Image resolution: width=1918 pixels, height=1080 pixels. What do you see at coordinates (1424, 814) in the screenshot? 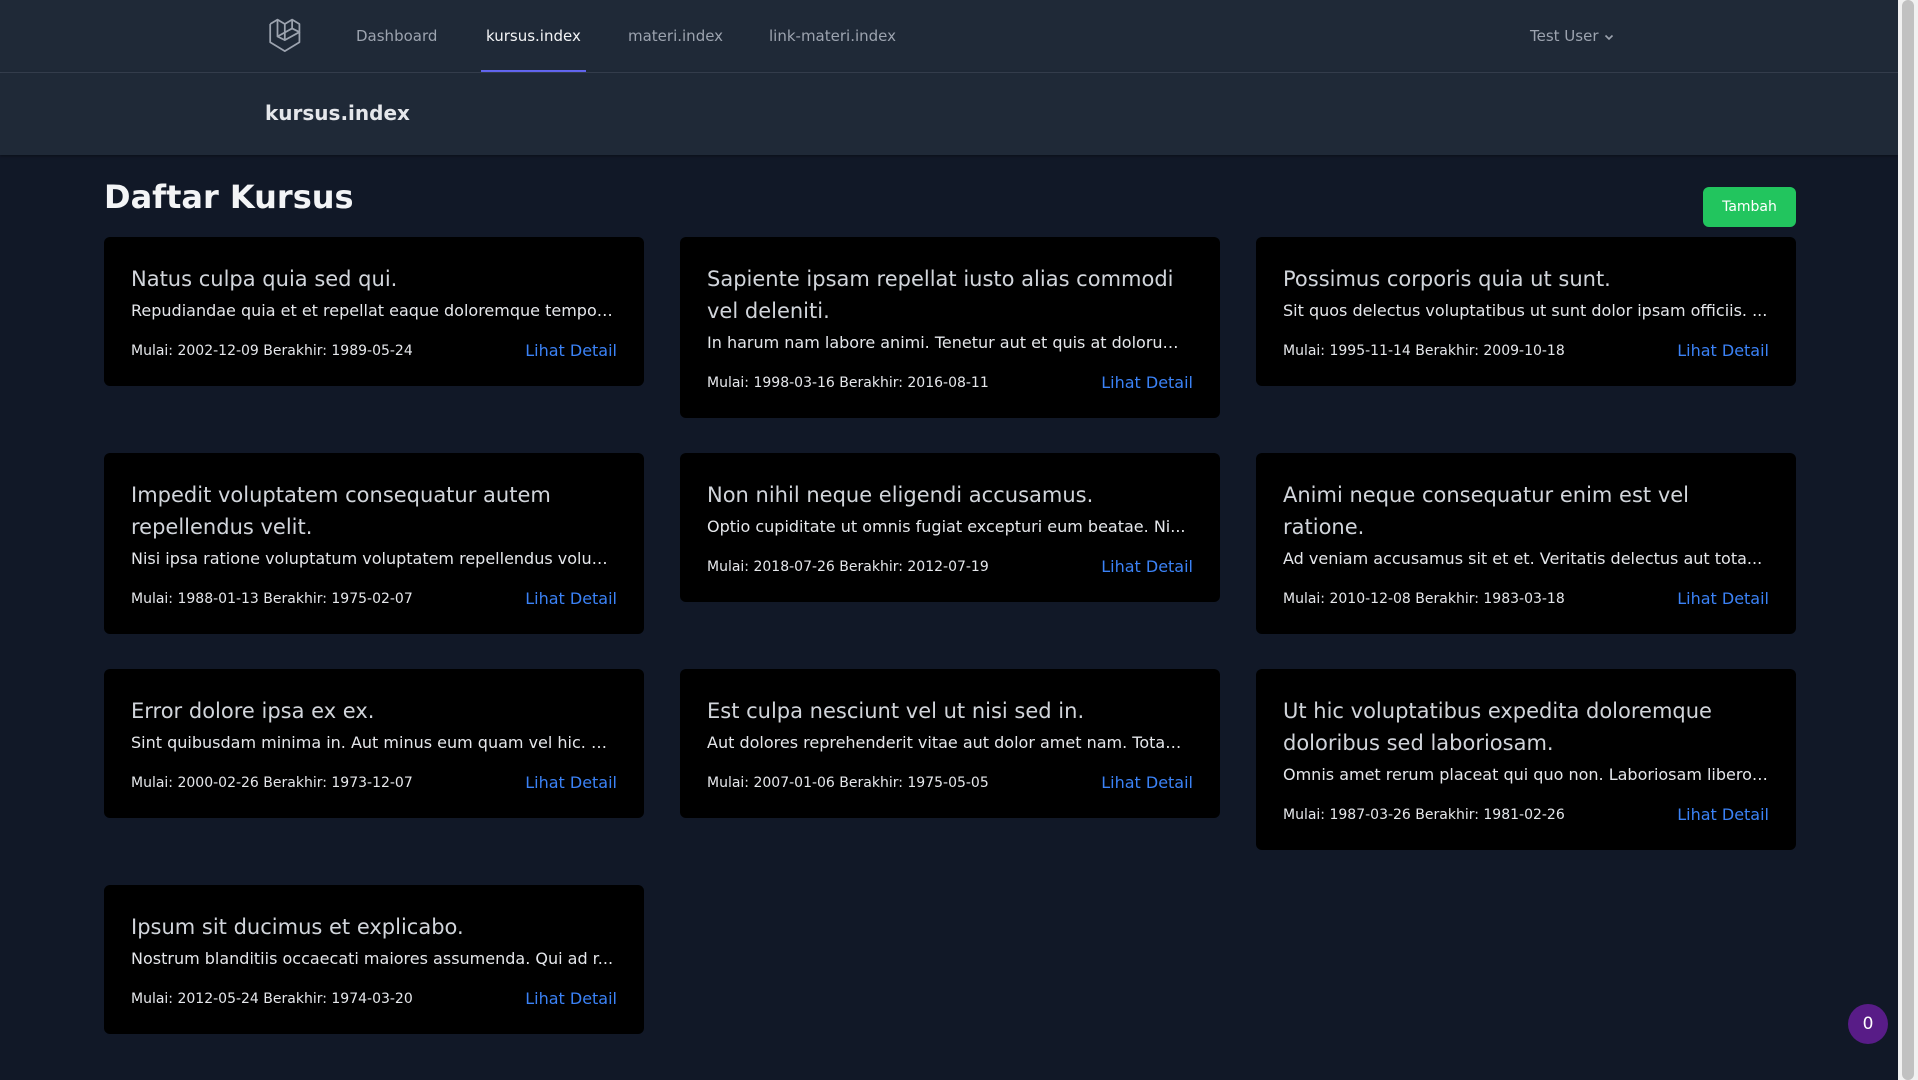
I see `course-dates: Mulai: 1987-03-26 Berakhir: 1981-02-26` at bounding box center [1424, 814].